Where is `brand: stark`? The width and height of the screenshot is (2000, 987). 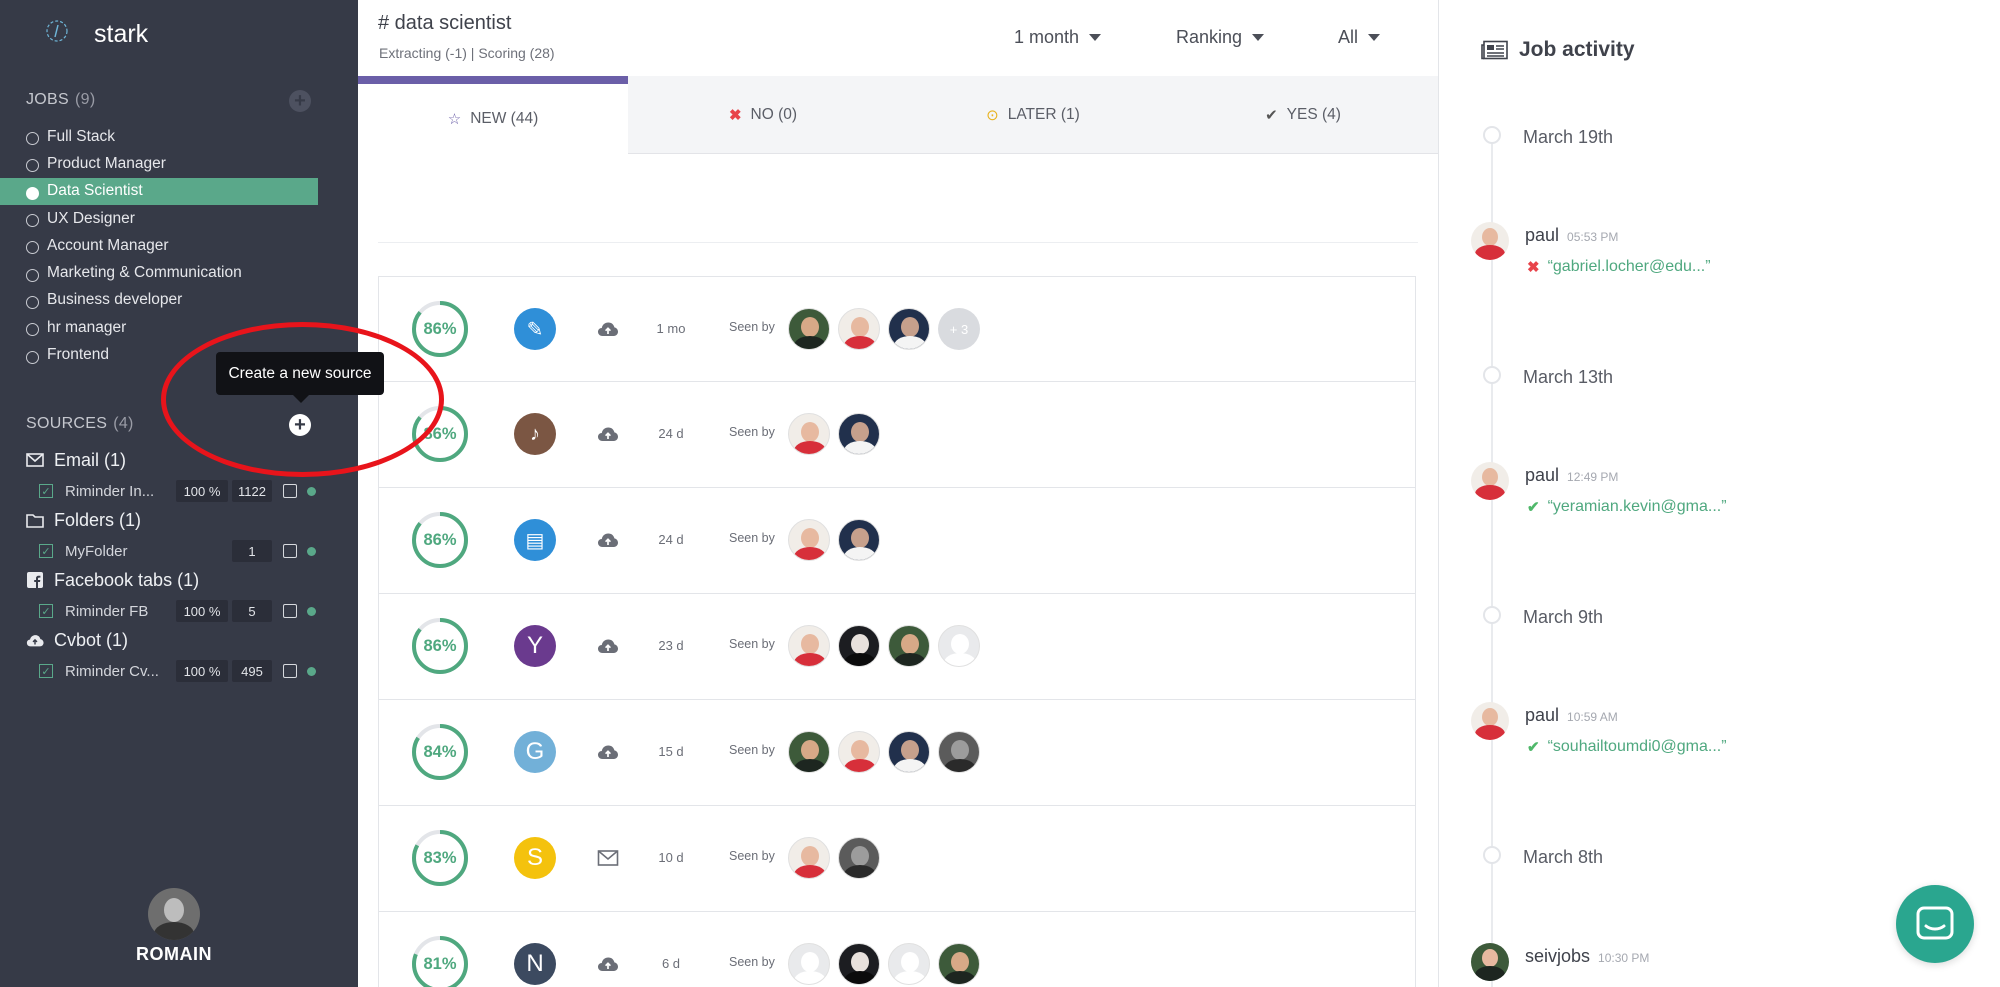
brand: stark is located at coordinates (96, 33).